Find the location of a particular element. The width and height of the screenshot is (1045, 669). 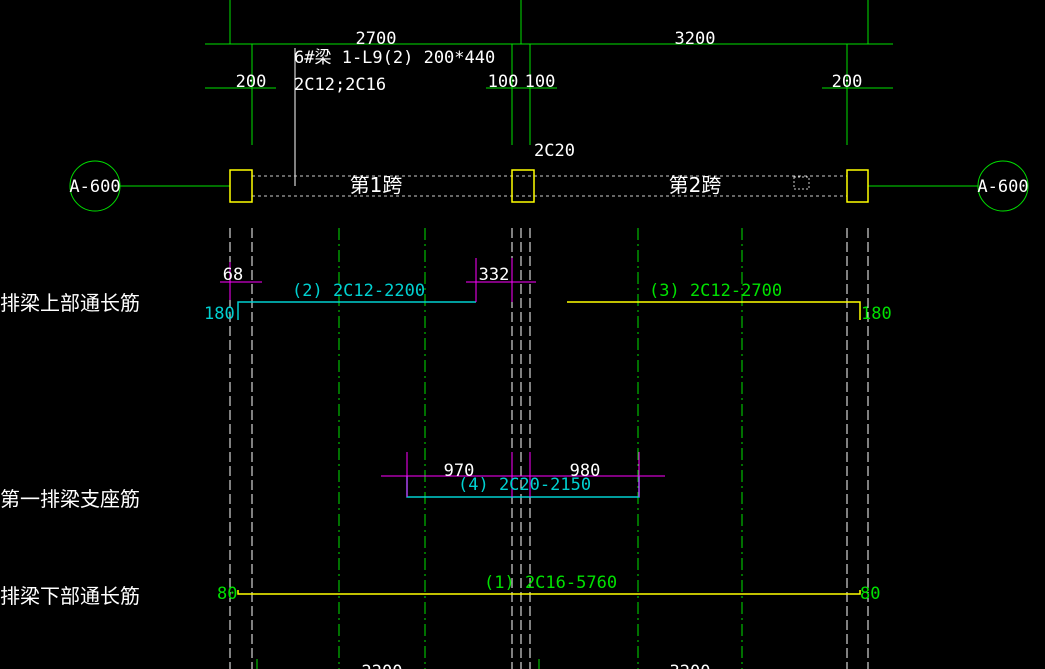

dim-span2: 3200 is located at coordinates (695, 39).